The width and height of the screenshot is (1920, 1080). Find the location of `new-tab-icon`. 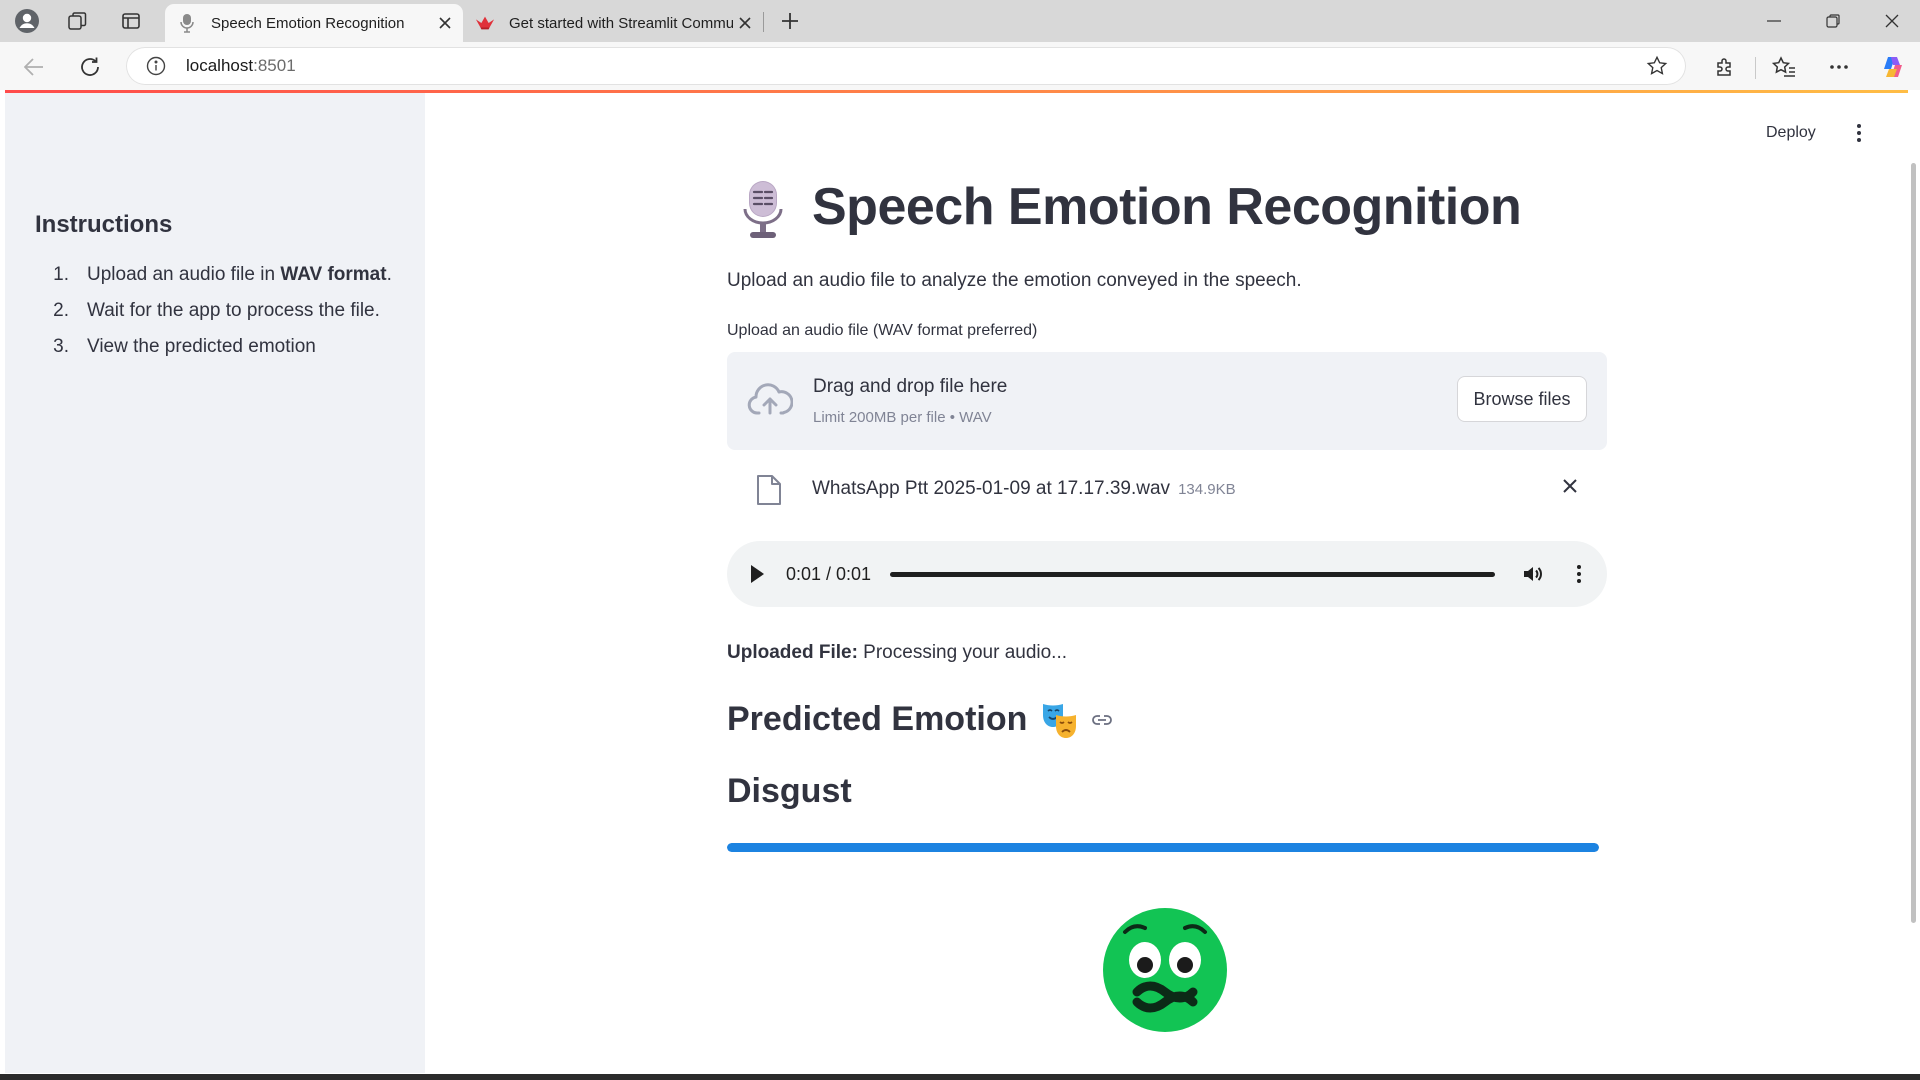

new-tab-icon is located at coordinates (790, 21).